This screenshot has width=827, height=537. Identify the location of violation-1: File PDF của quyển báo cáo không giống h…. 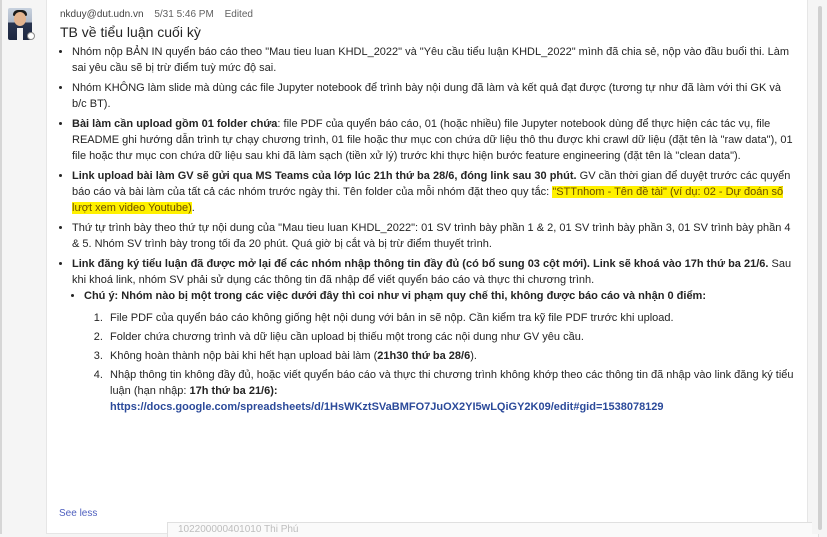
(392, 318).